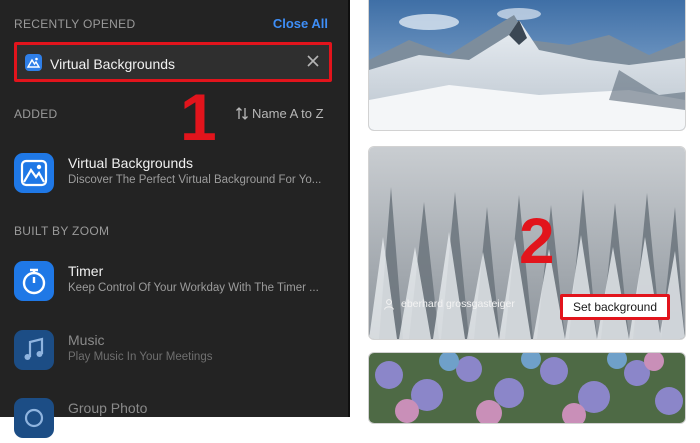 The image size is (700, 443). What do you see at coordinates (62, 231) in the screenshot?
I see `built-by-zoom-heading: BUILT BY ZOOM` at bounding box center [62, 231].